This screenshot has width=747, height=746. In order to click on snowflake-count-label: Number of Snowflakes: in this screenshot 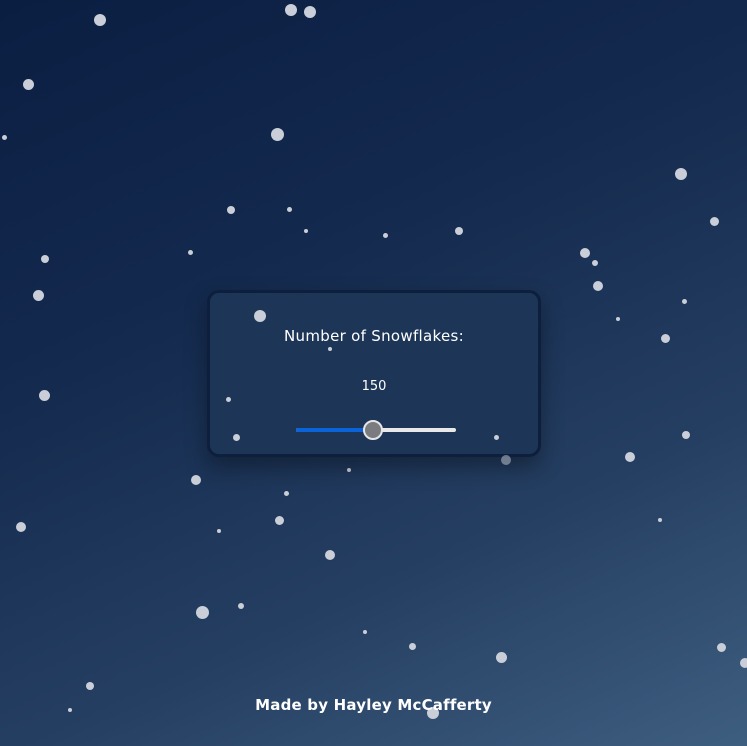, I will do `click(374, 336)`.